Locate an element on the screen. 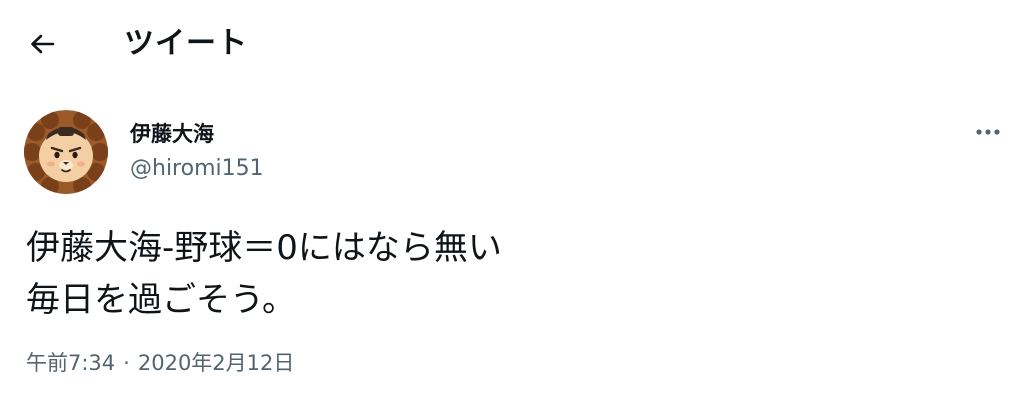 This screenshot has width=1024, height=407. more-horizontal-icon is located at coordinates (988, 132).